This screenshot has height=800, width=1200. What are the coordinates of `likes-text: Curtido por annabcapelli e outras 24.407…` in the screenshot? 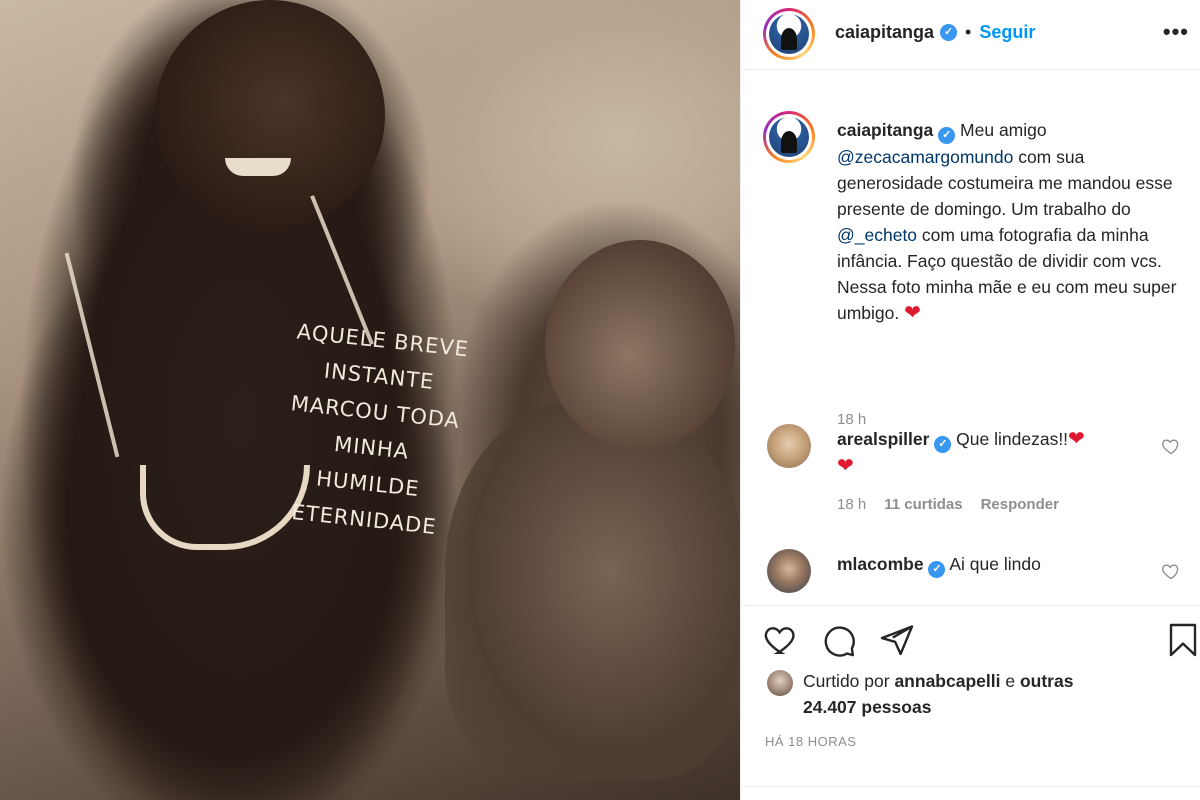 It's located at (953, 694).